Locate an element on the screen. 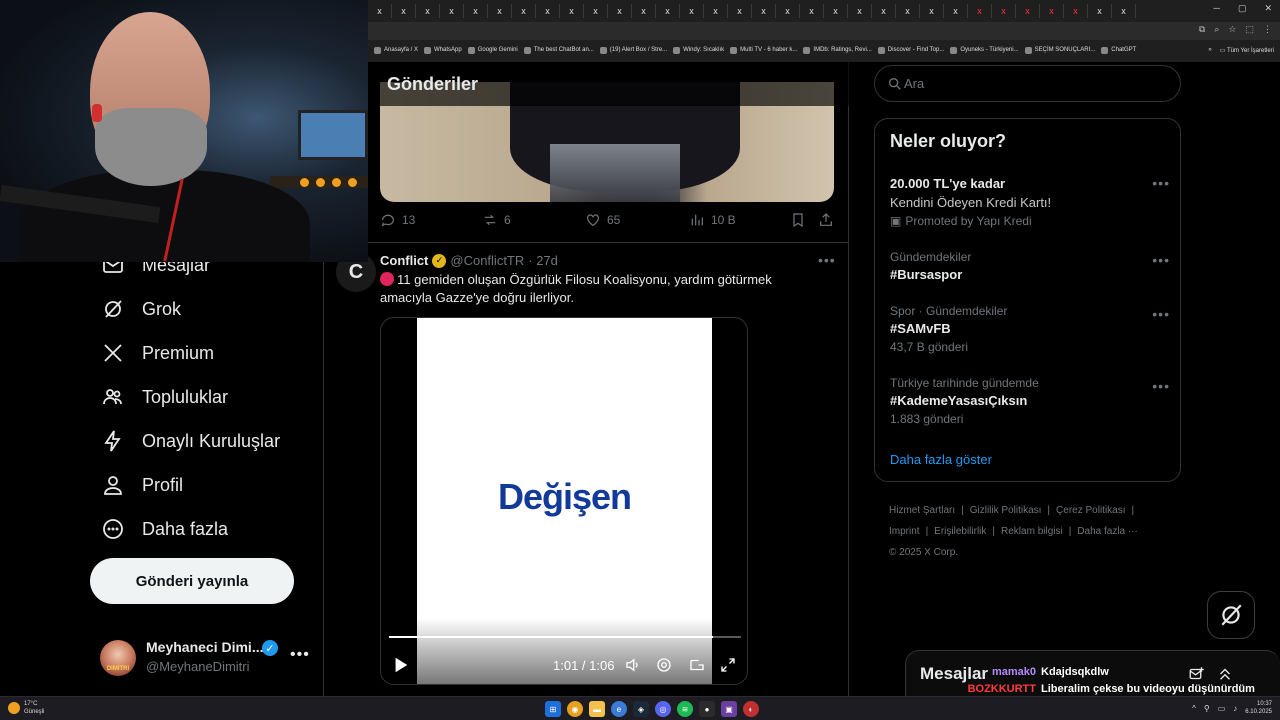  footer-link: Erişilebilirlik is located at coordinates (960, 531).